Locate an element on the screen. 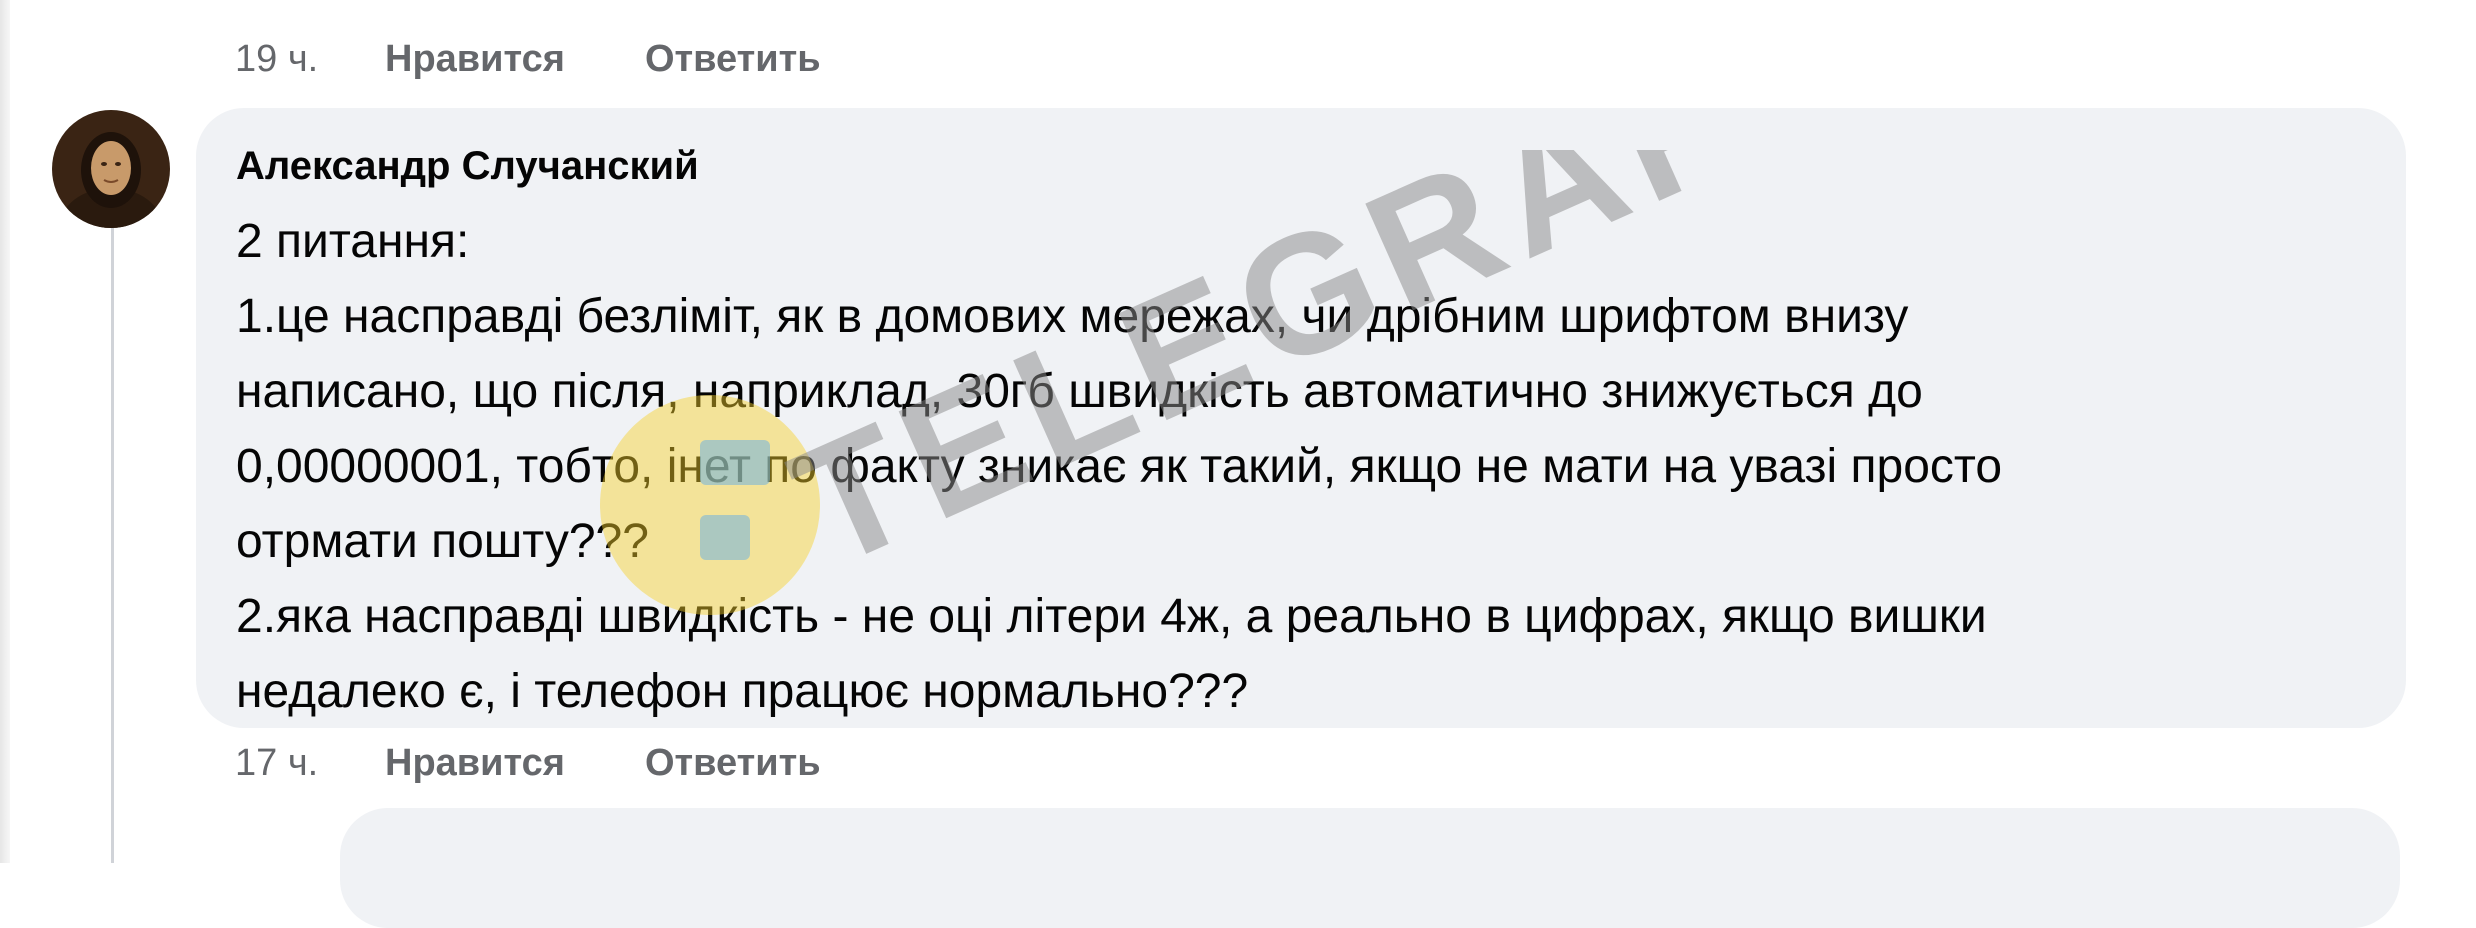 The width and height of the screenshot is (2476, 928). comment-reply-button: Ответить is located at coordinates (733, 763).